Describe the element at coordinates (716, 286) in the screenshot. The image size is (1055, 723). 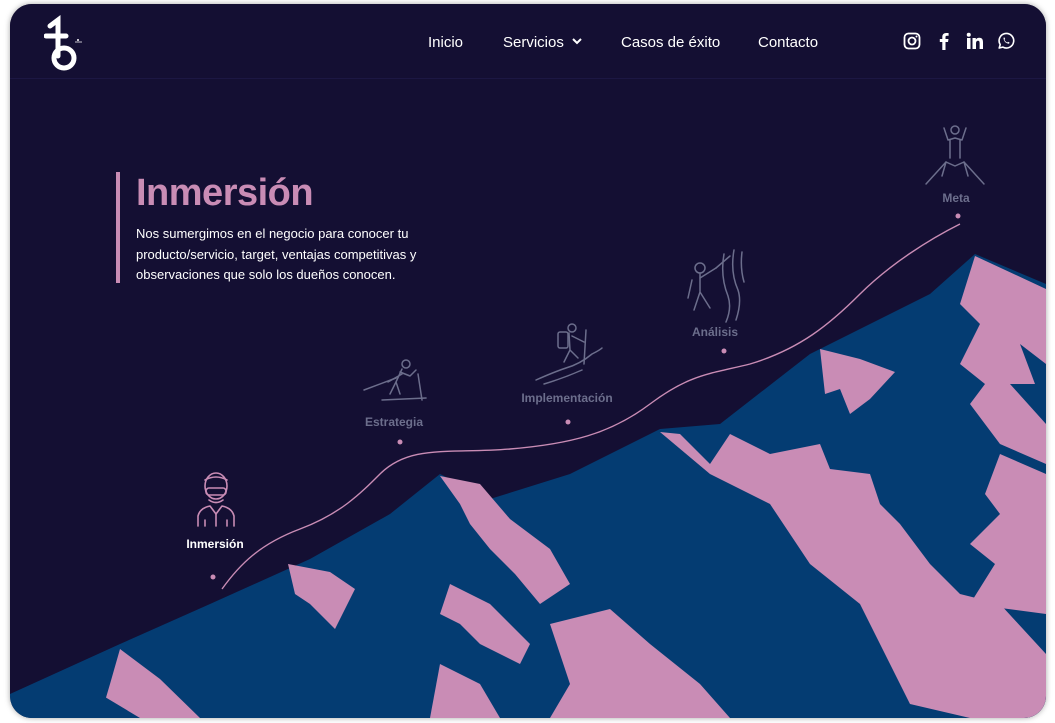
I see `climber-icon` at that location.